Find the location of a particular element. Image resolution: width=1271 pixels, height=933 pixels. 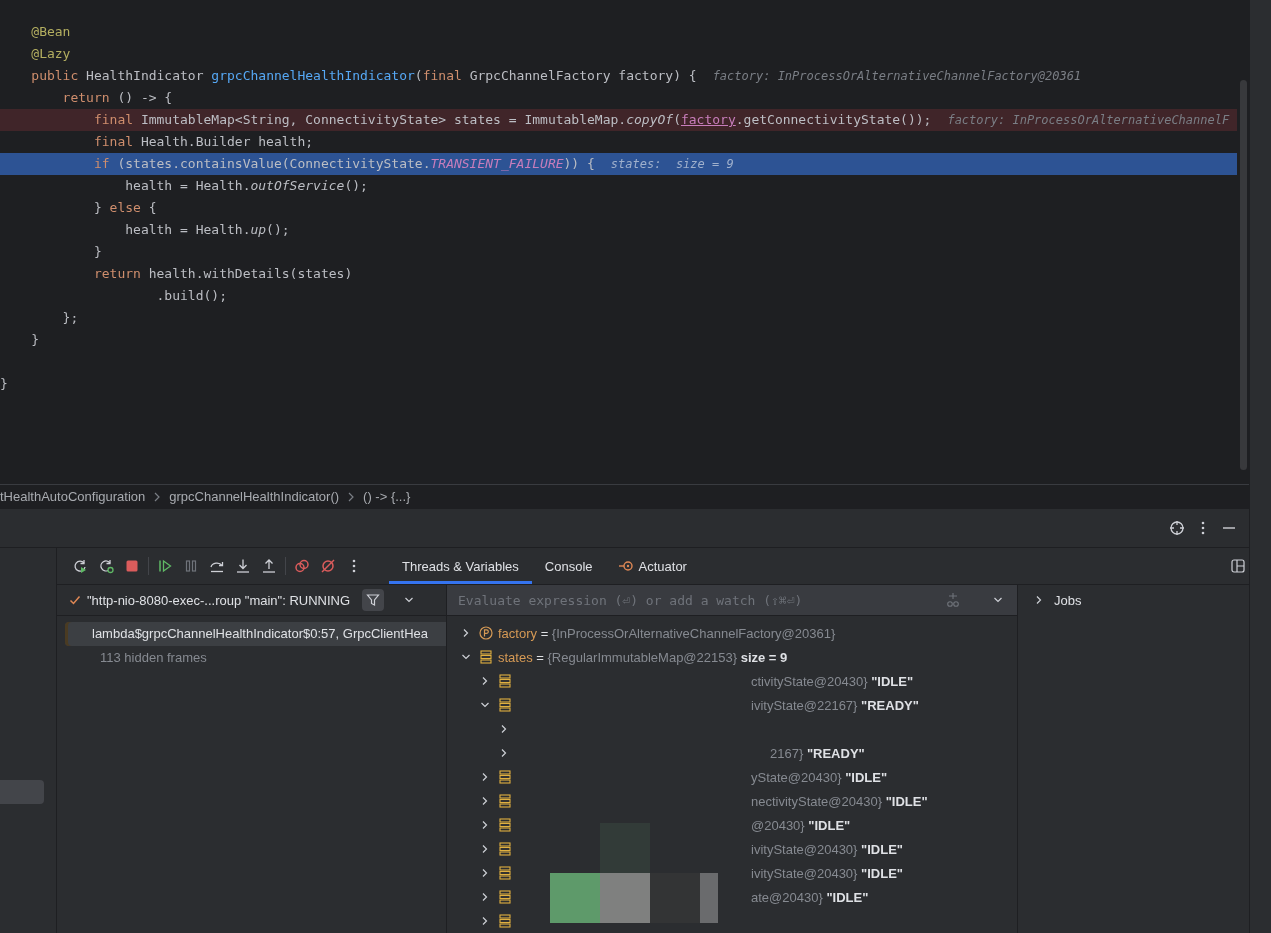

variable-detail: size = 9 is located at coordinates (763, 657).